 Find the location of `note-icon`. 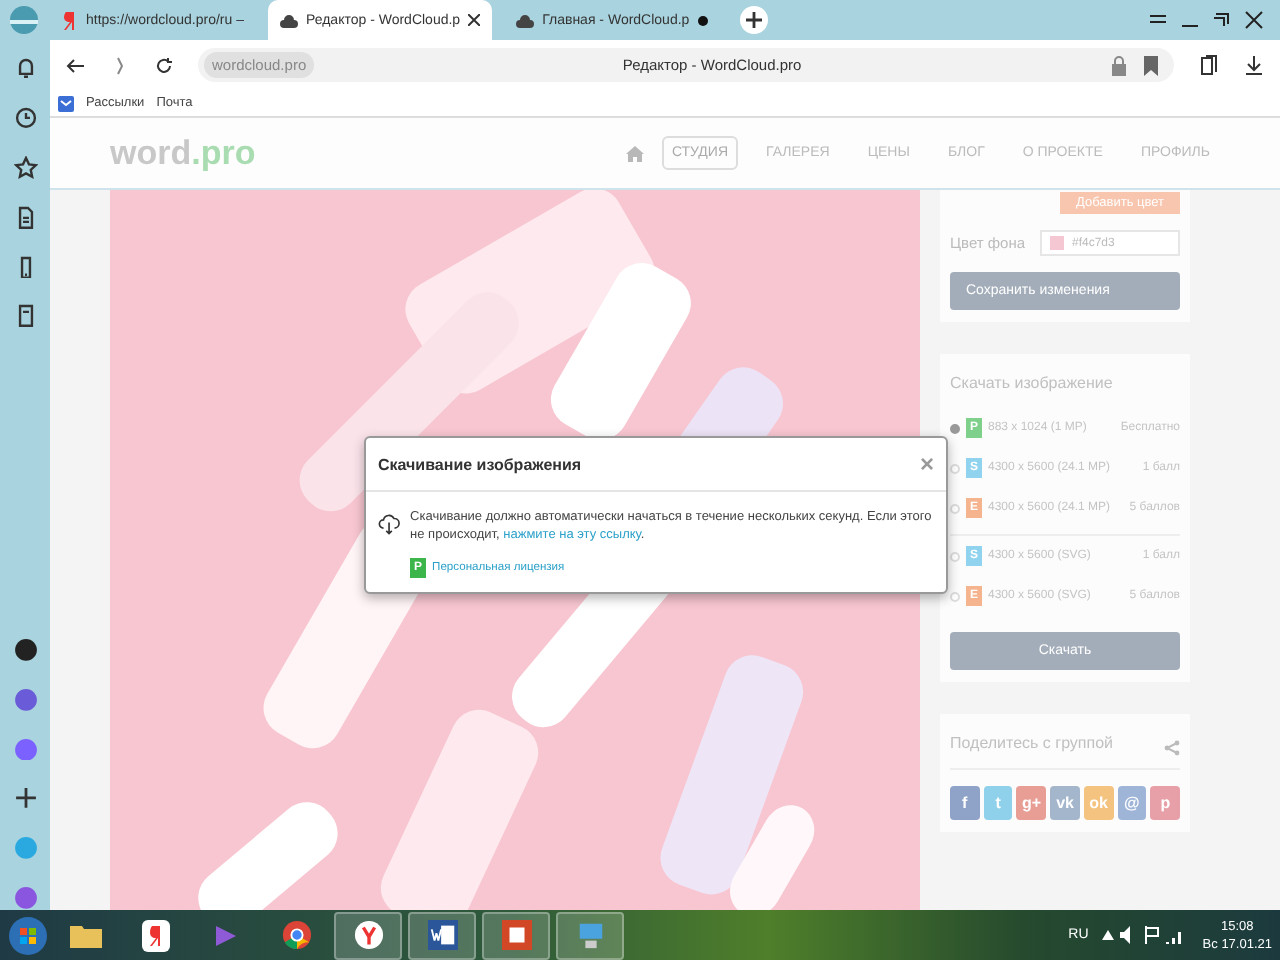

note-icon is located at coordinates (25, 316).